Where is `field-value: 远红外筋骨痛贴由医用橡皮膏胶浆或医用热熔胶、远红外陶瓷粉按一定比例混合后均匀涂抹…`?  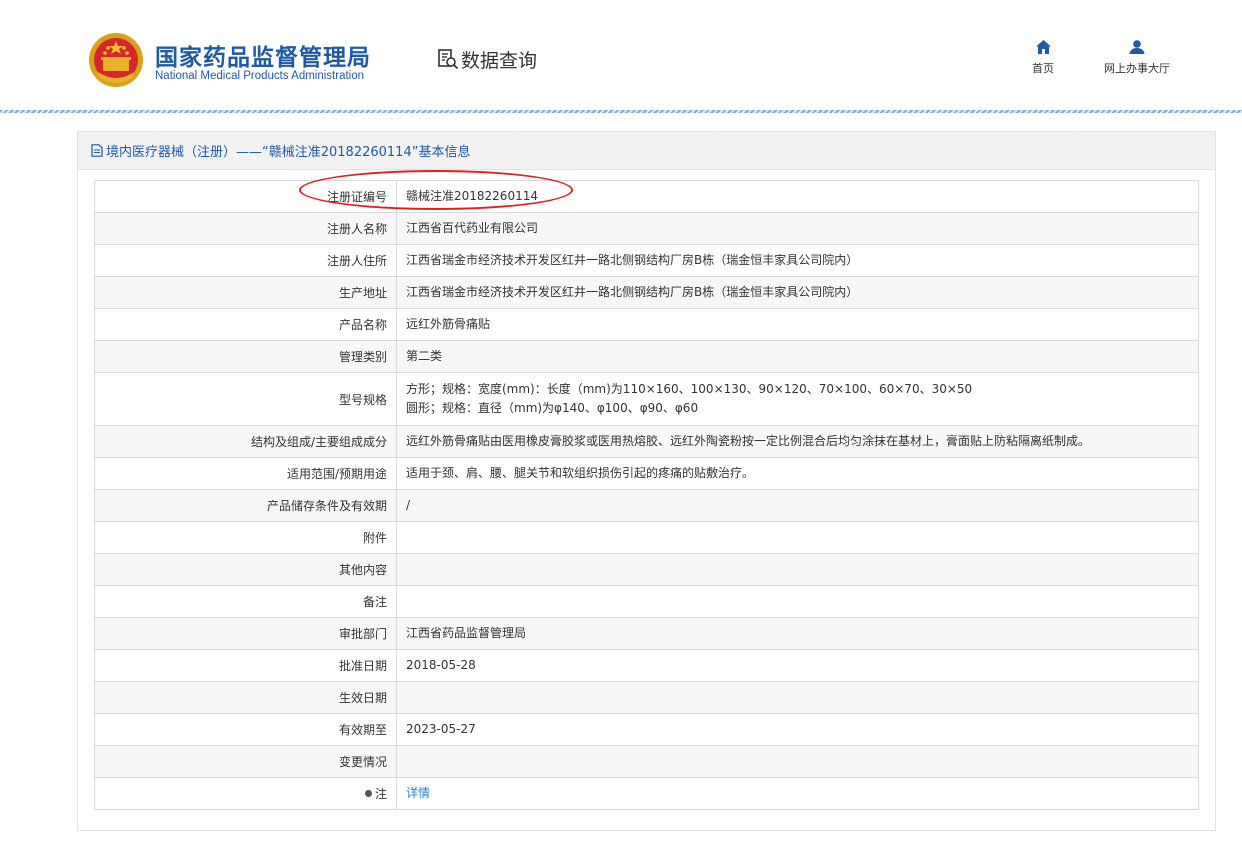 field-value: 远红外筋骨痛贴由医用橡皮膏胶浆或医用热熔胶、远红外陶瓷粉按一定比例混合后均匀涂抹… is located at coordinates (797, 441).